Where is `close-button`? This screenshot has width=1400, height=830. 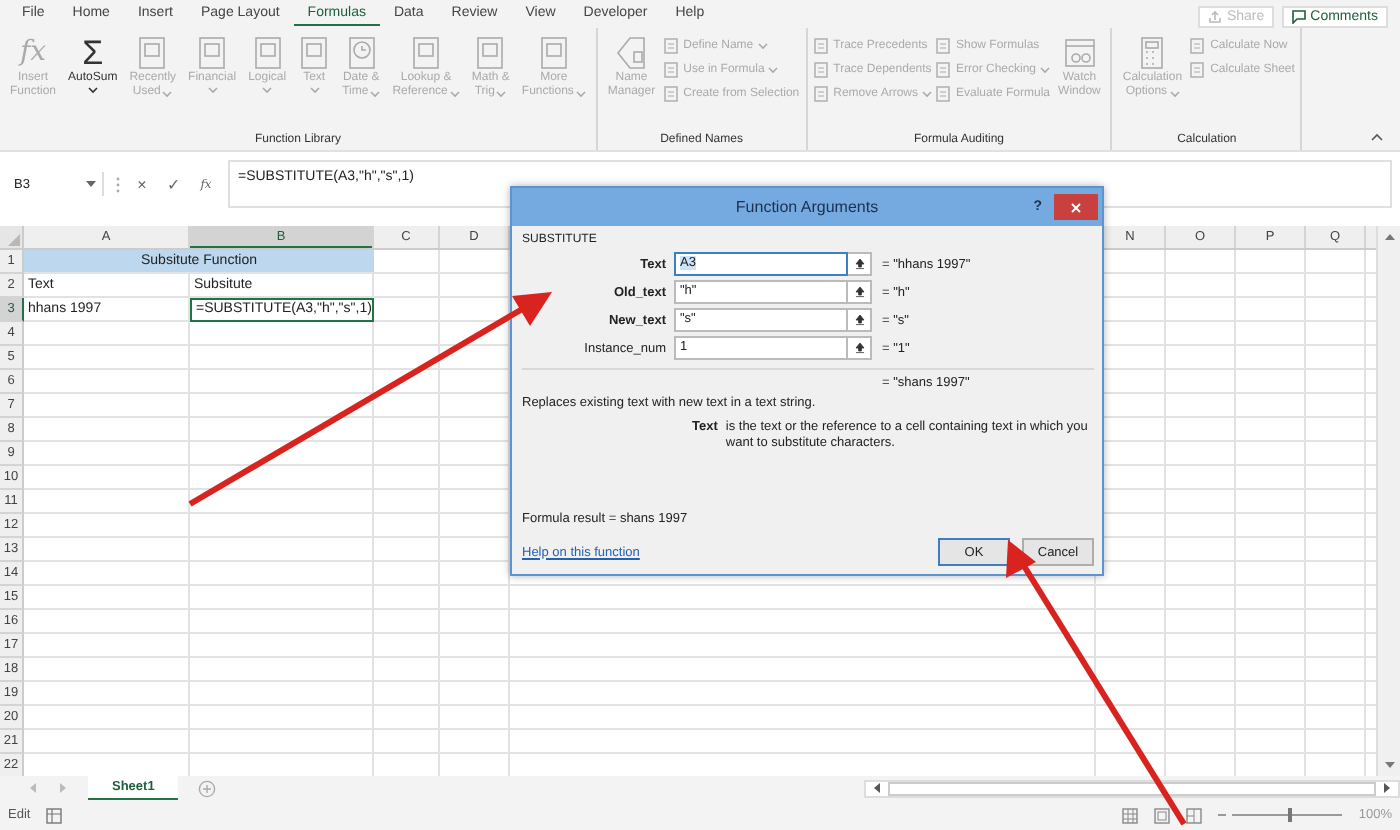
close-button is located at coordinates (1076, 207).